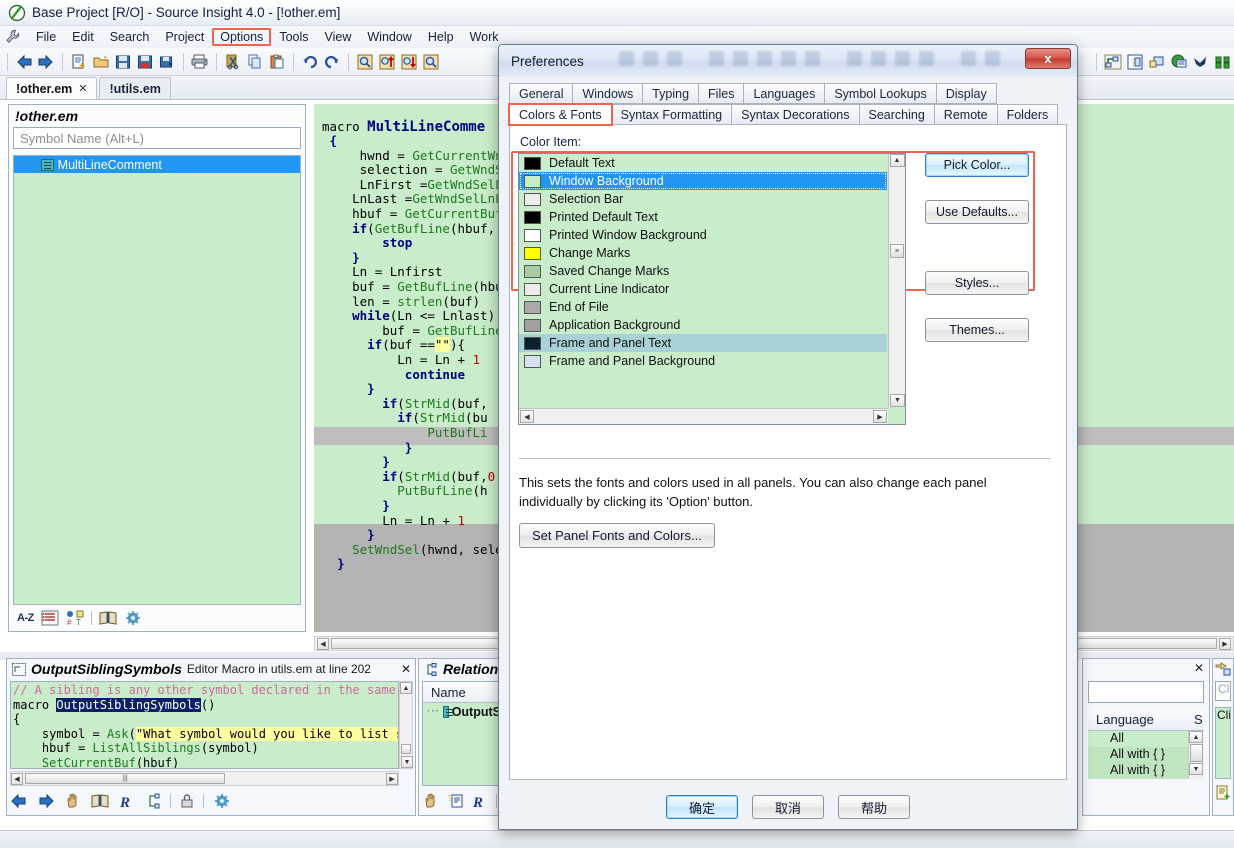  I want to click on menu-search: Search, so click(130, 37).